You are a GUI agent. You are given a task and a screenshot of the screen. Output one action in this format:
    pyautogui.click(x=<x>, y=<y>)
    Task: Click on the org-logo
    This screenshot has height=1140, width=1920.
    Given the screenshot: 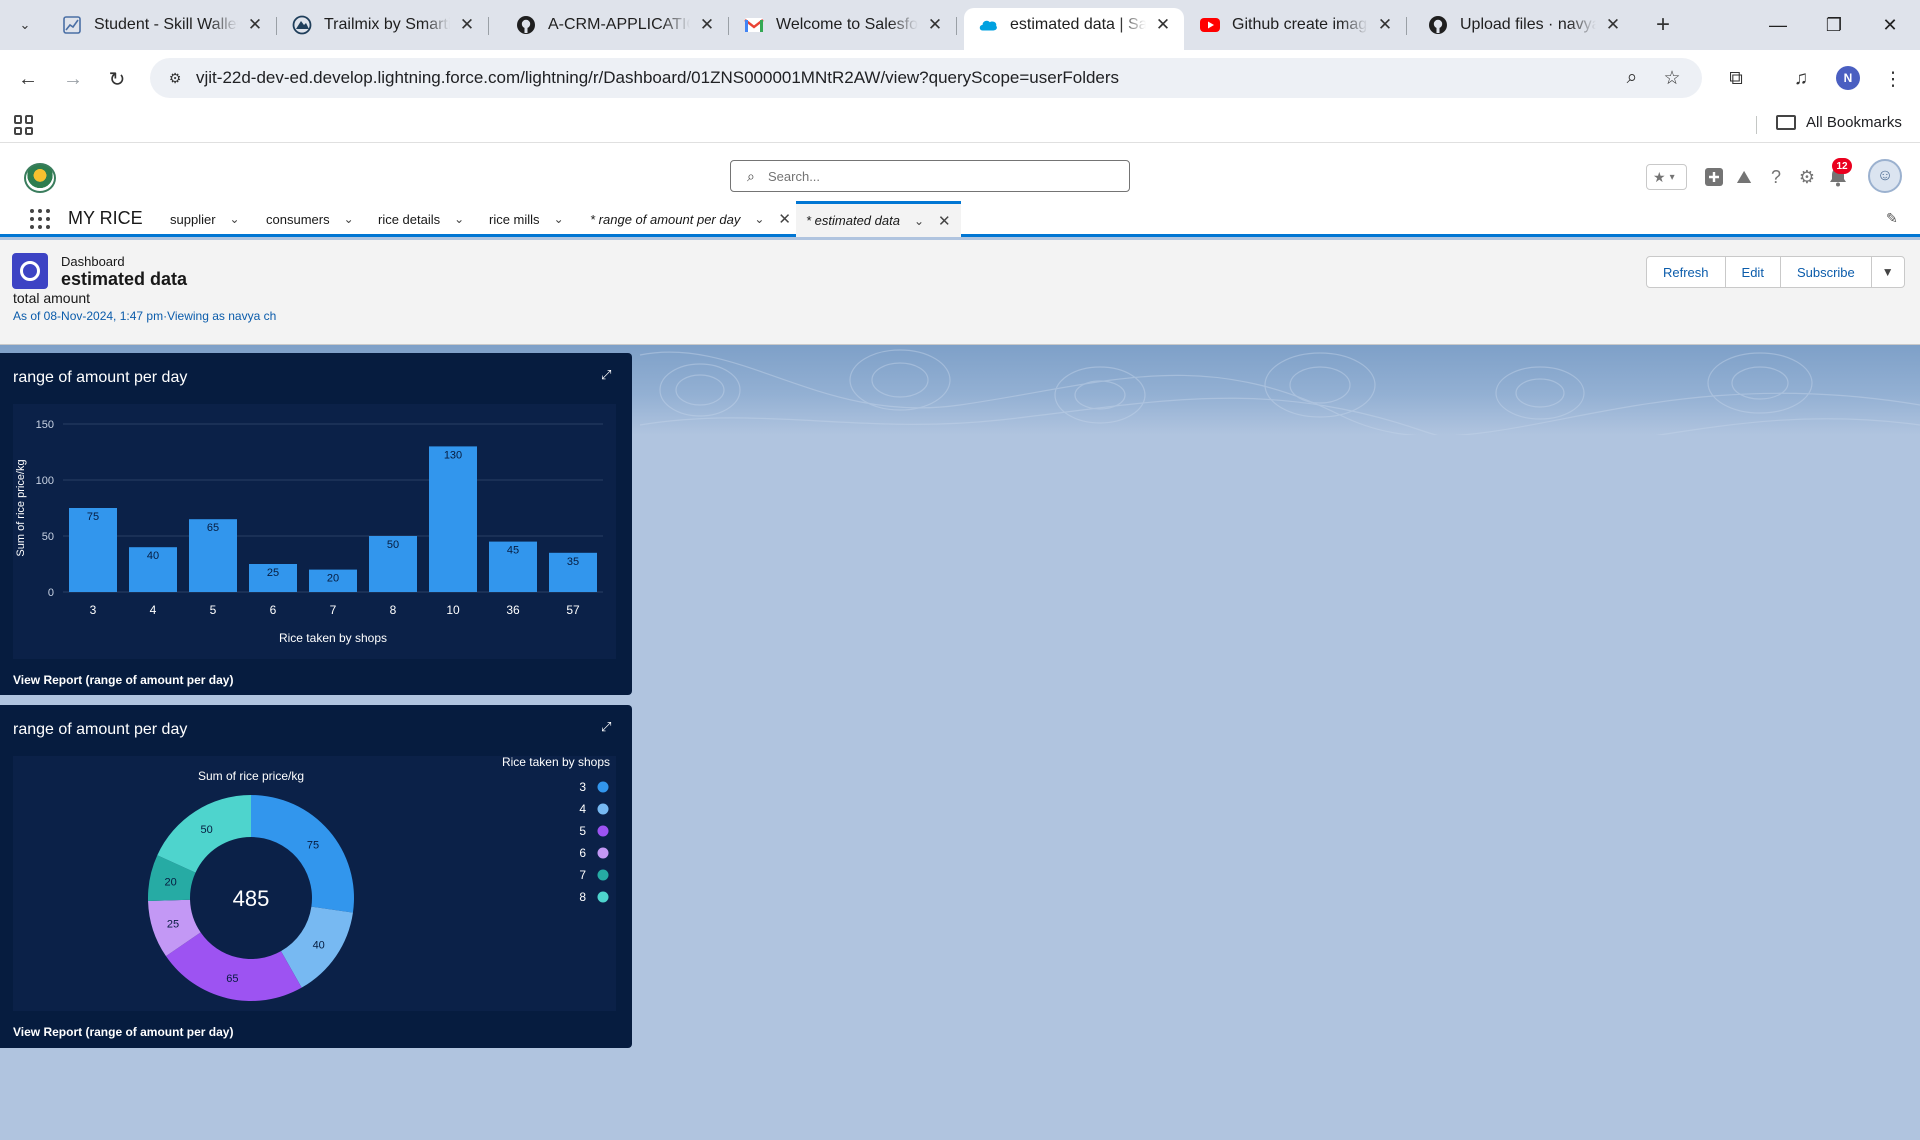 What is the action you would take?
    pyautogui.click(x=40, y=178)
    